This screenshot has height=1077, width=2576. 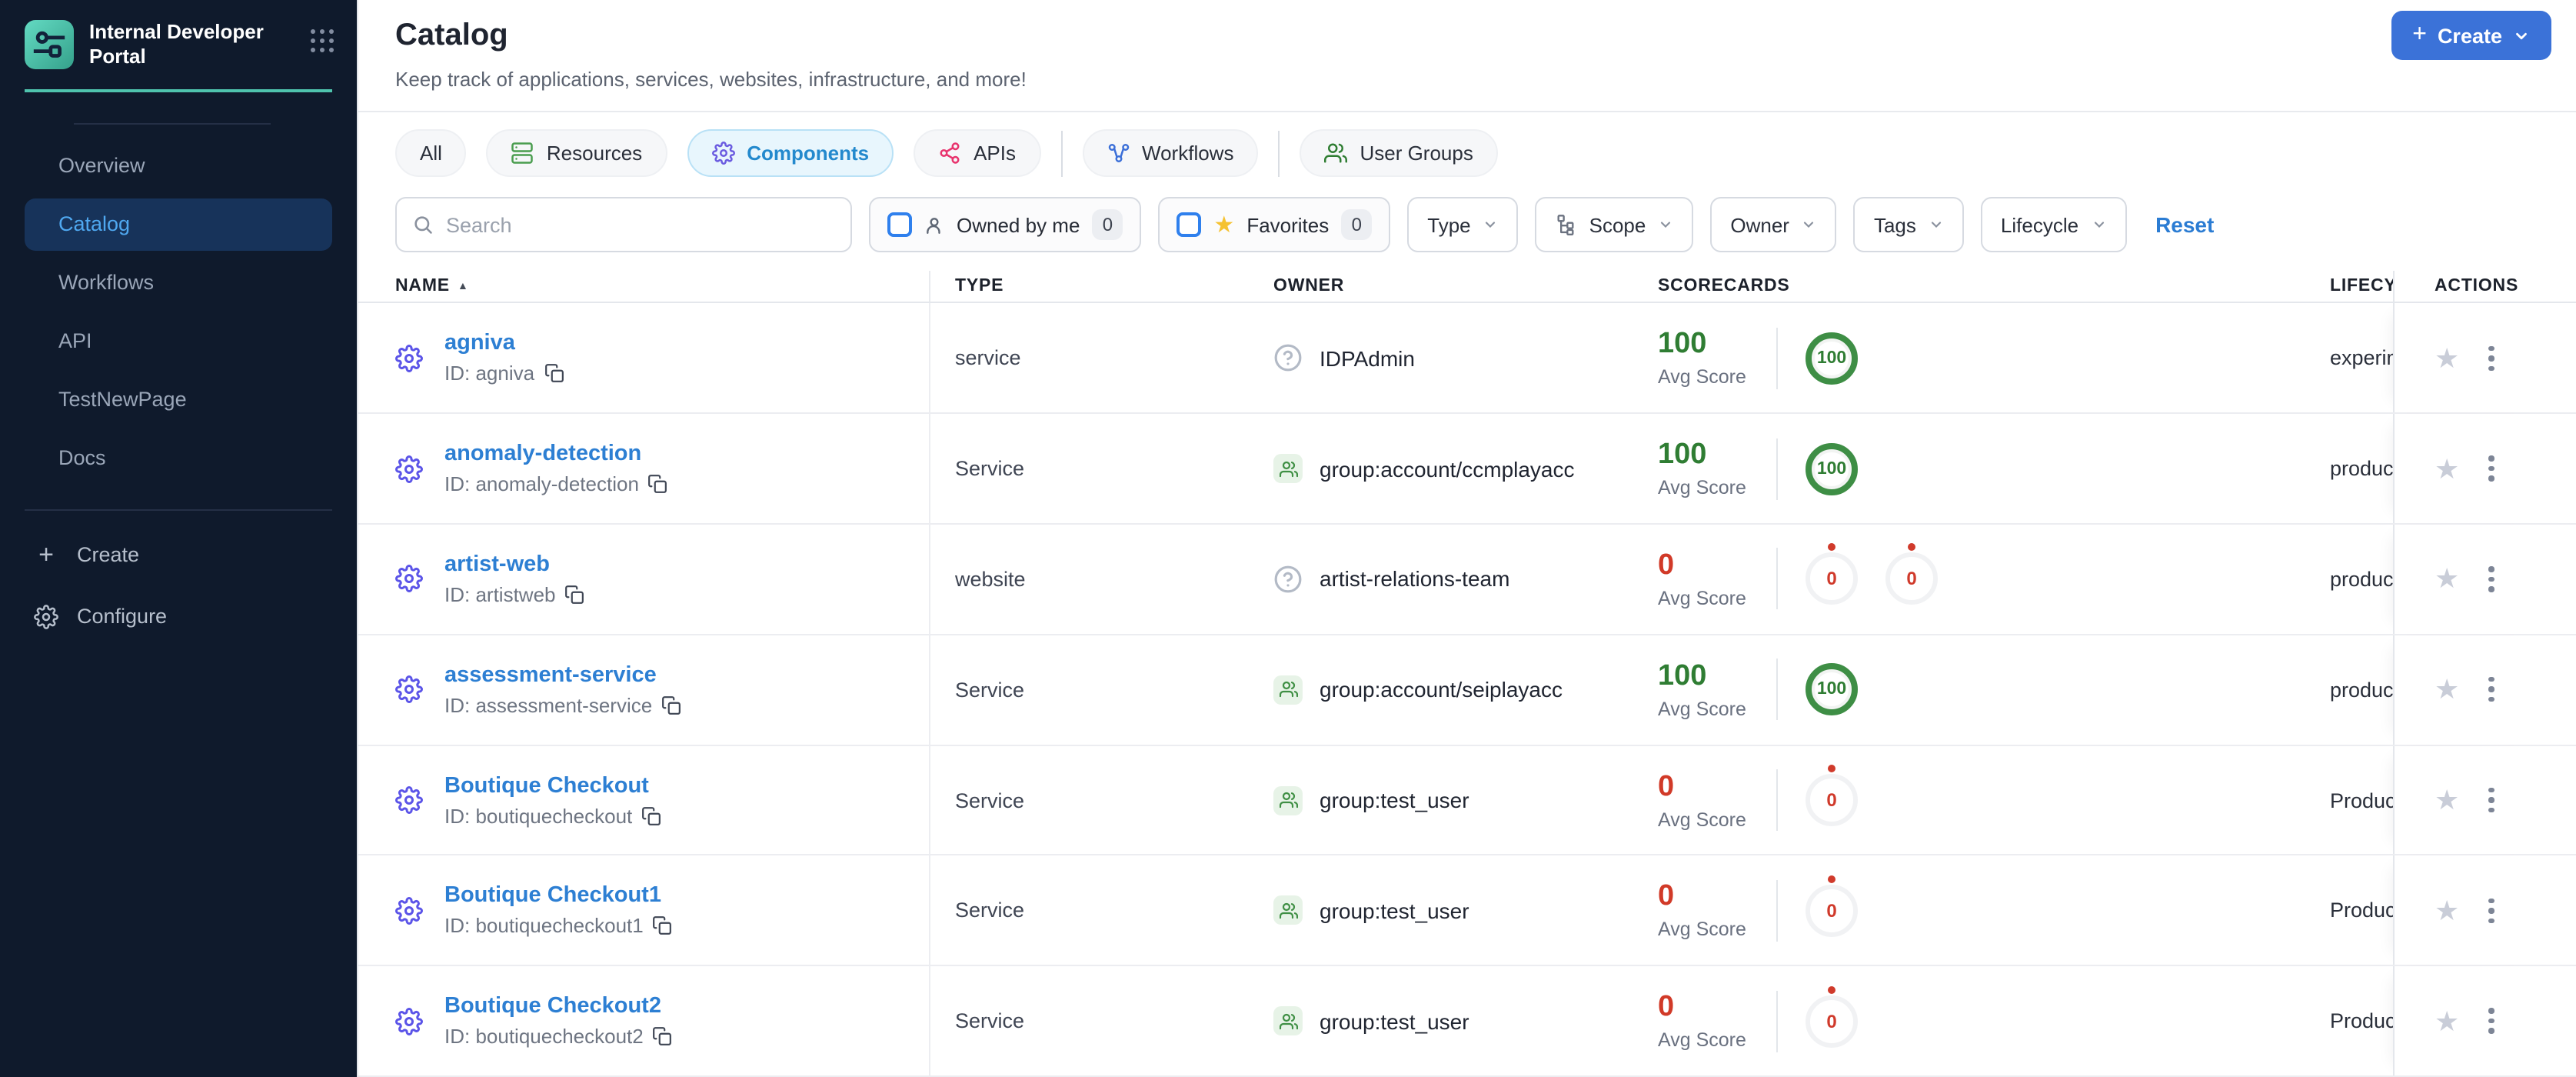 What do you see at coordinates (558, 896) in the screenshot?
I see `entity-name-link: Boutique Checkout1` at bounding box center [558, 896].